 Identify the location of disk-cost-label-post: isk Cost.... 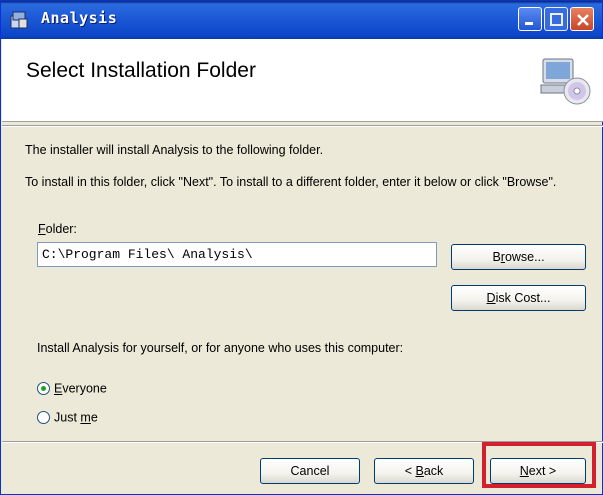
(523, 298).